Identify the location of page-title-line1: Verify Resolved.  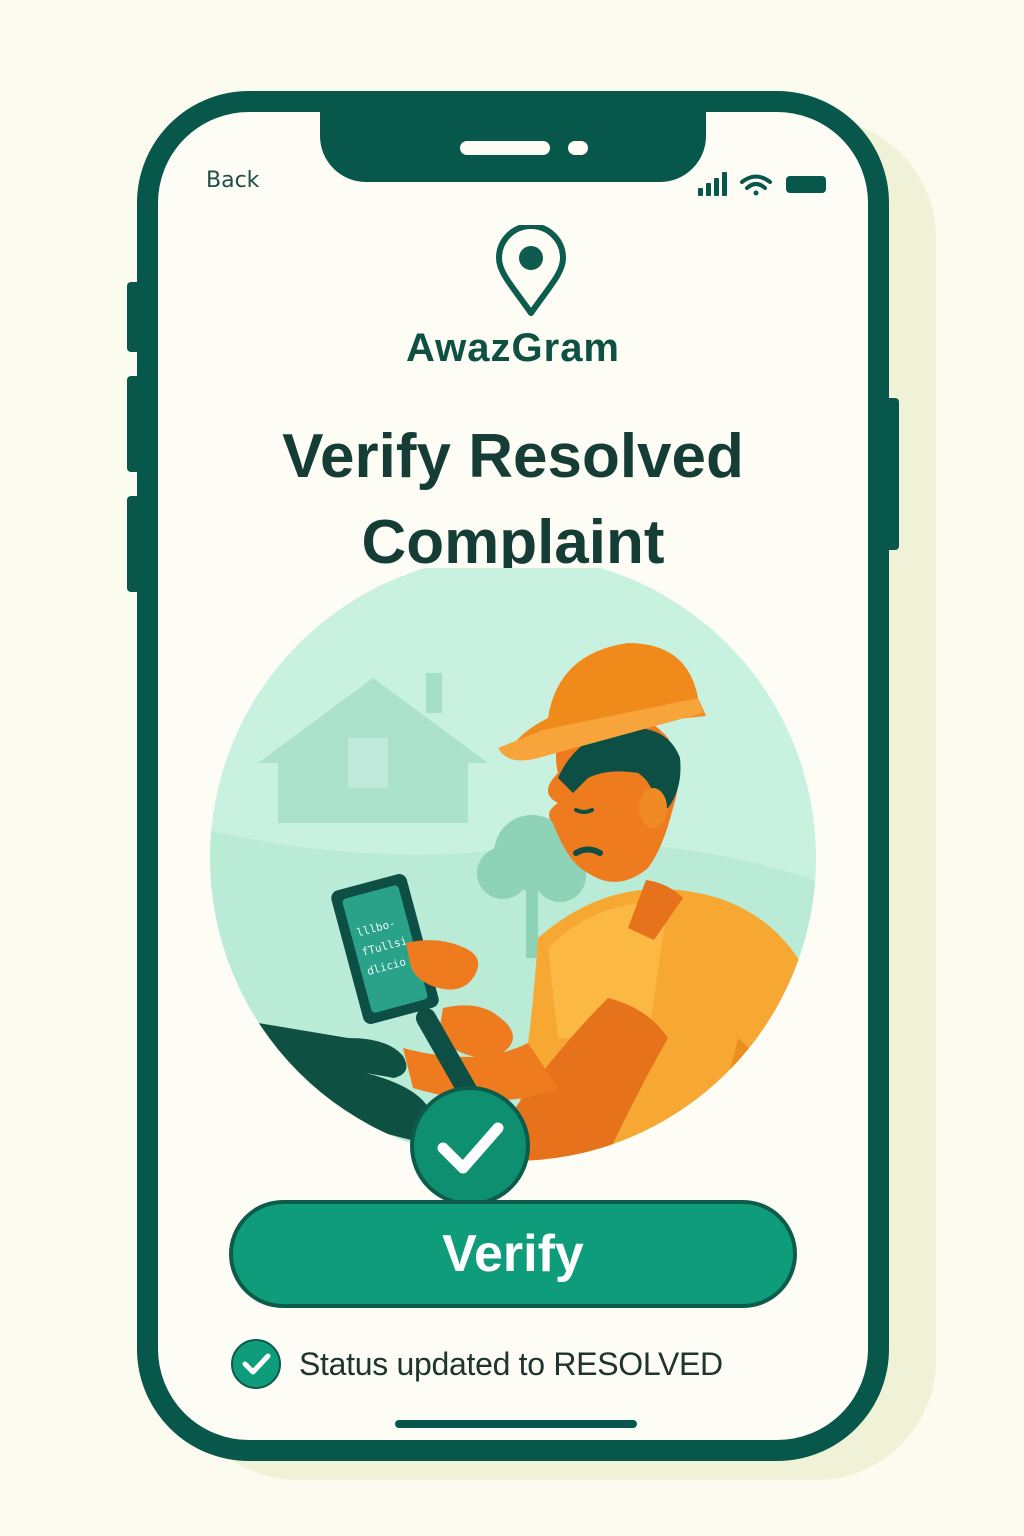
(513, 456).